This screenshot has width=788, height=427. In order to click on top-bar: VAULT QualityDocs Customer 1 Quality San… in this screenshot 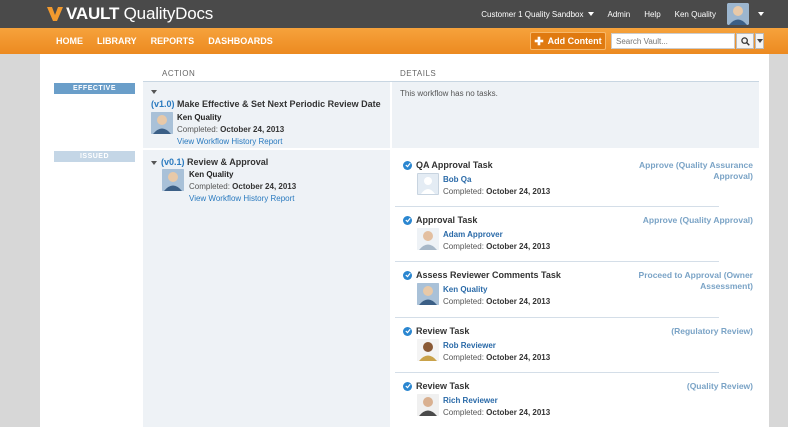, I will do `click(394, 14)`.